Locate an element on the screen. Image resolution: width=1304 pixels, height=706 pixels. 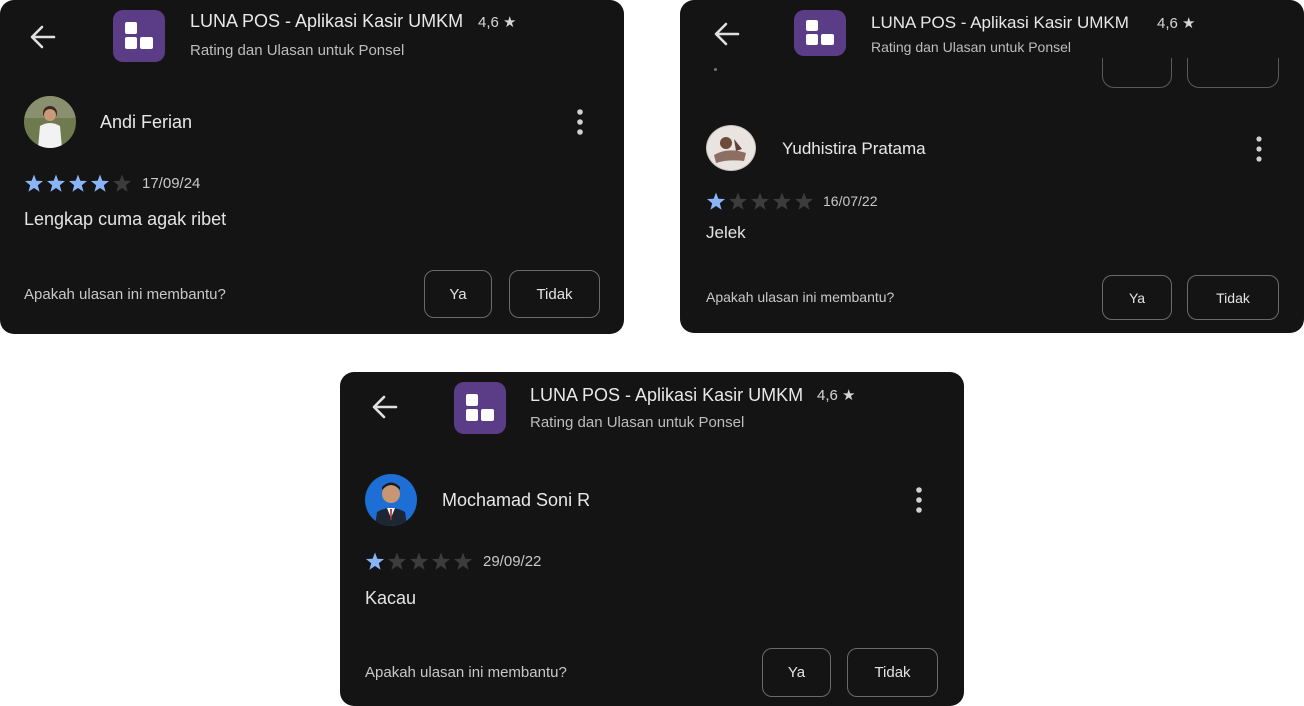
review-author: Mochamad Soni R is located at coordinates (516, 500).